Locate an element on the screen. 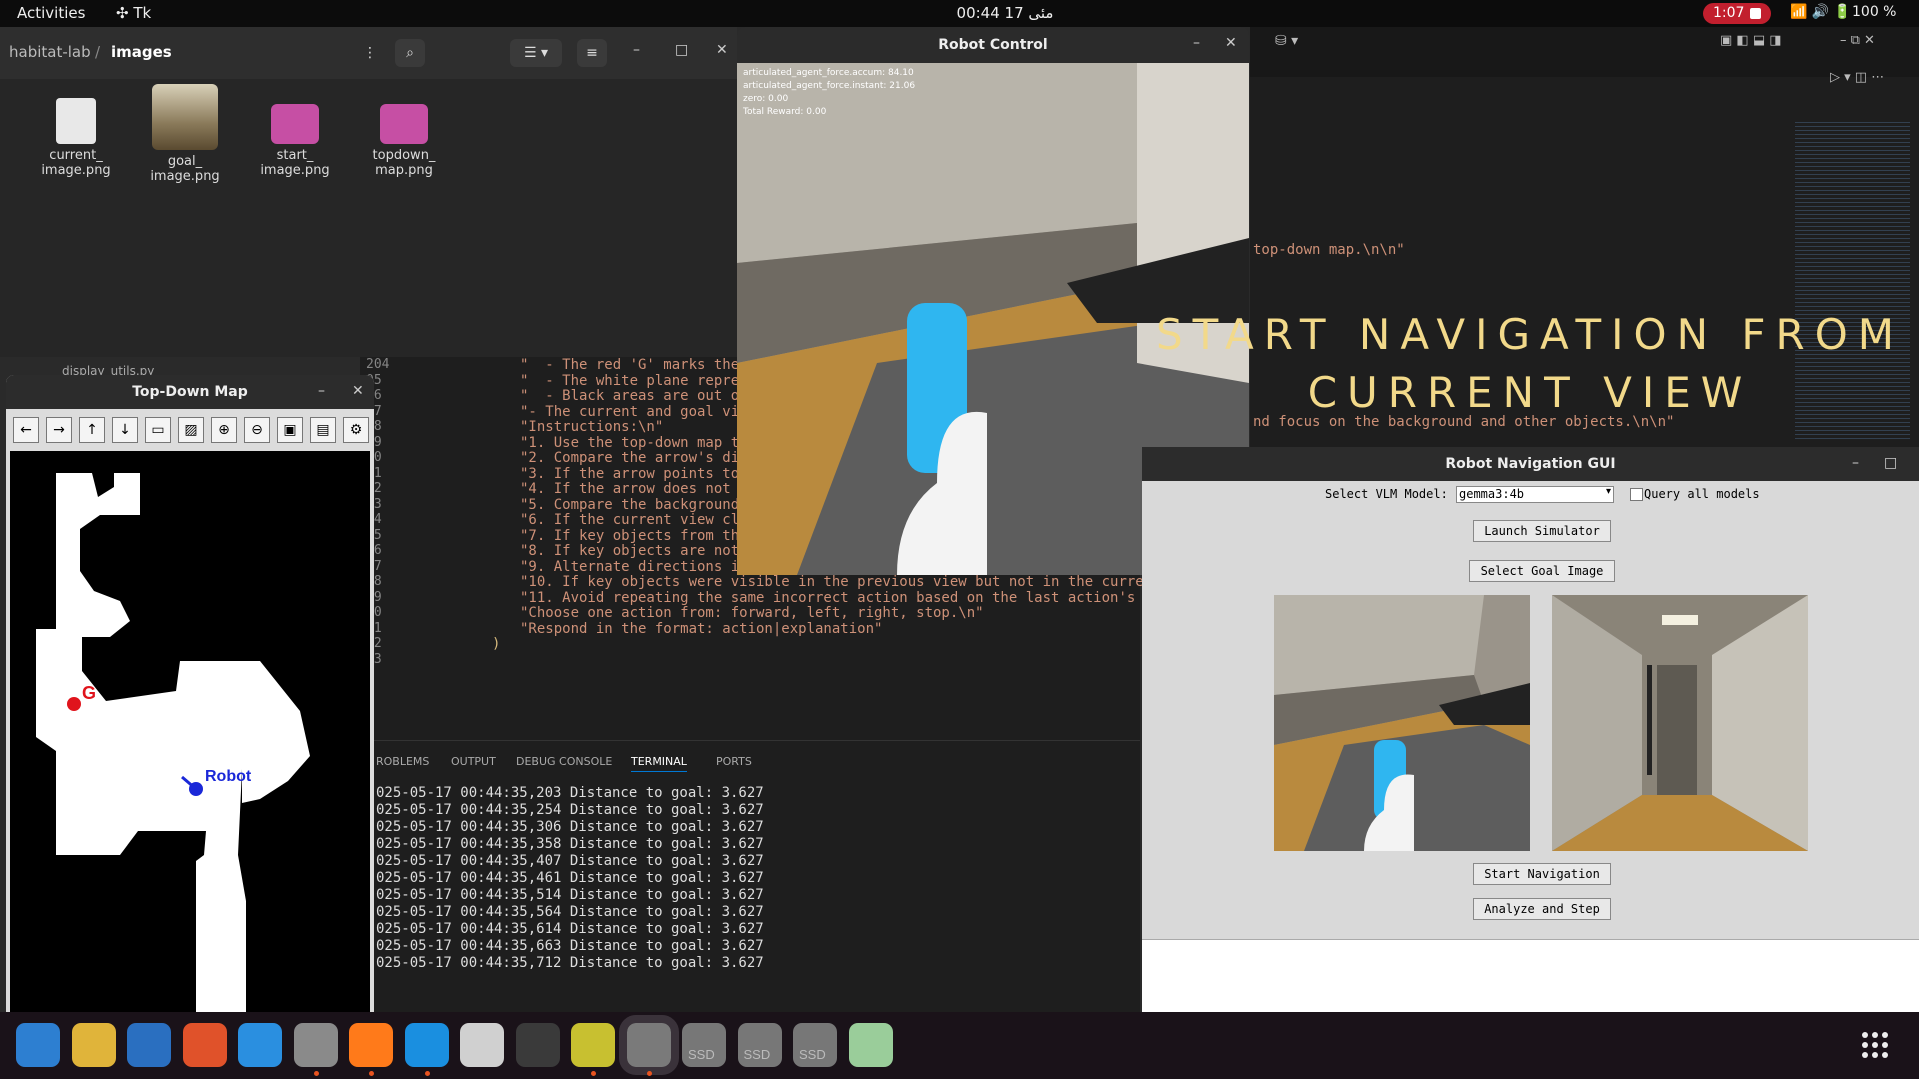 This screenshot has width=1919, height=1079. firefox-icon is located at coordinates (371, 1045).